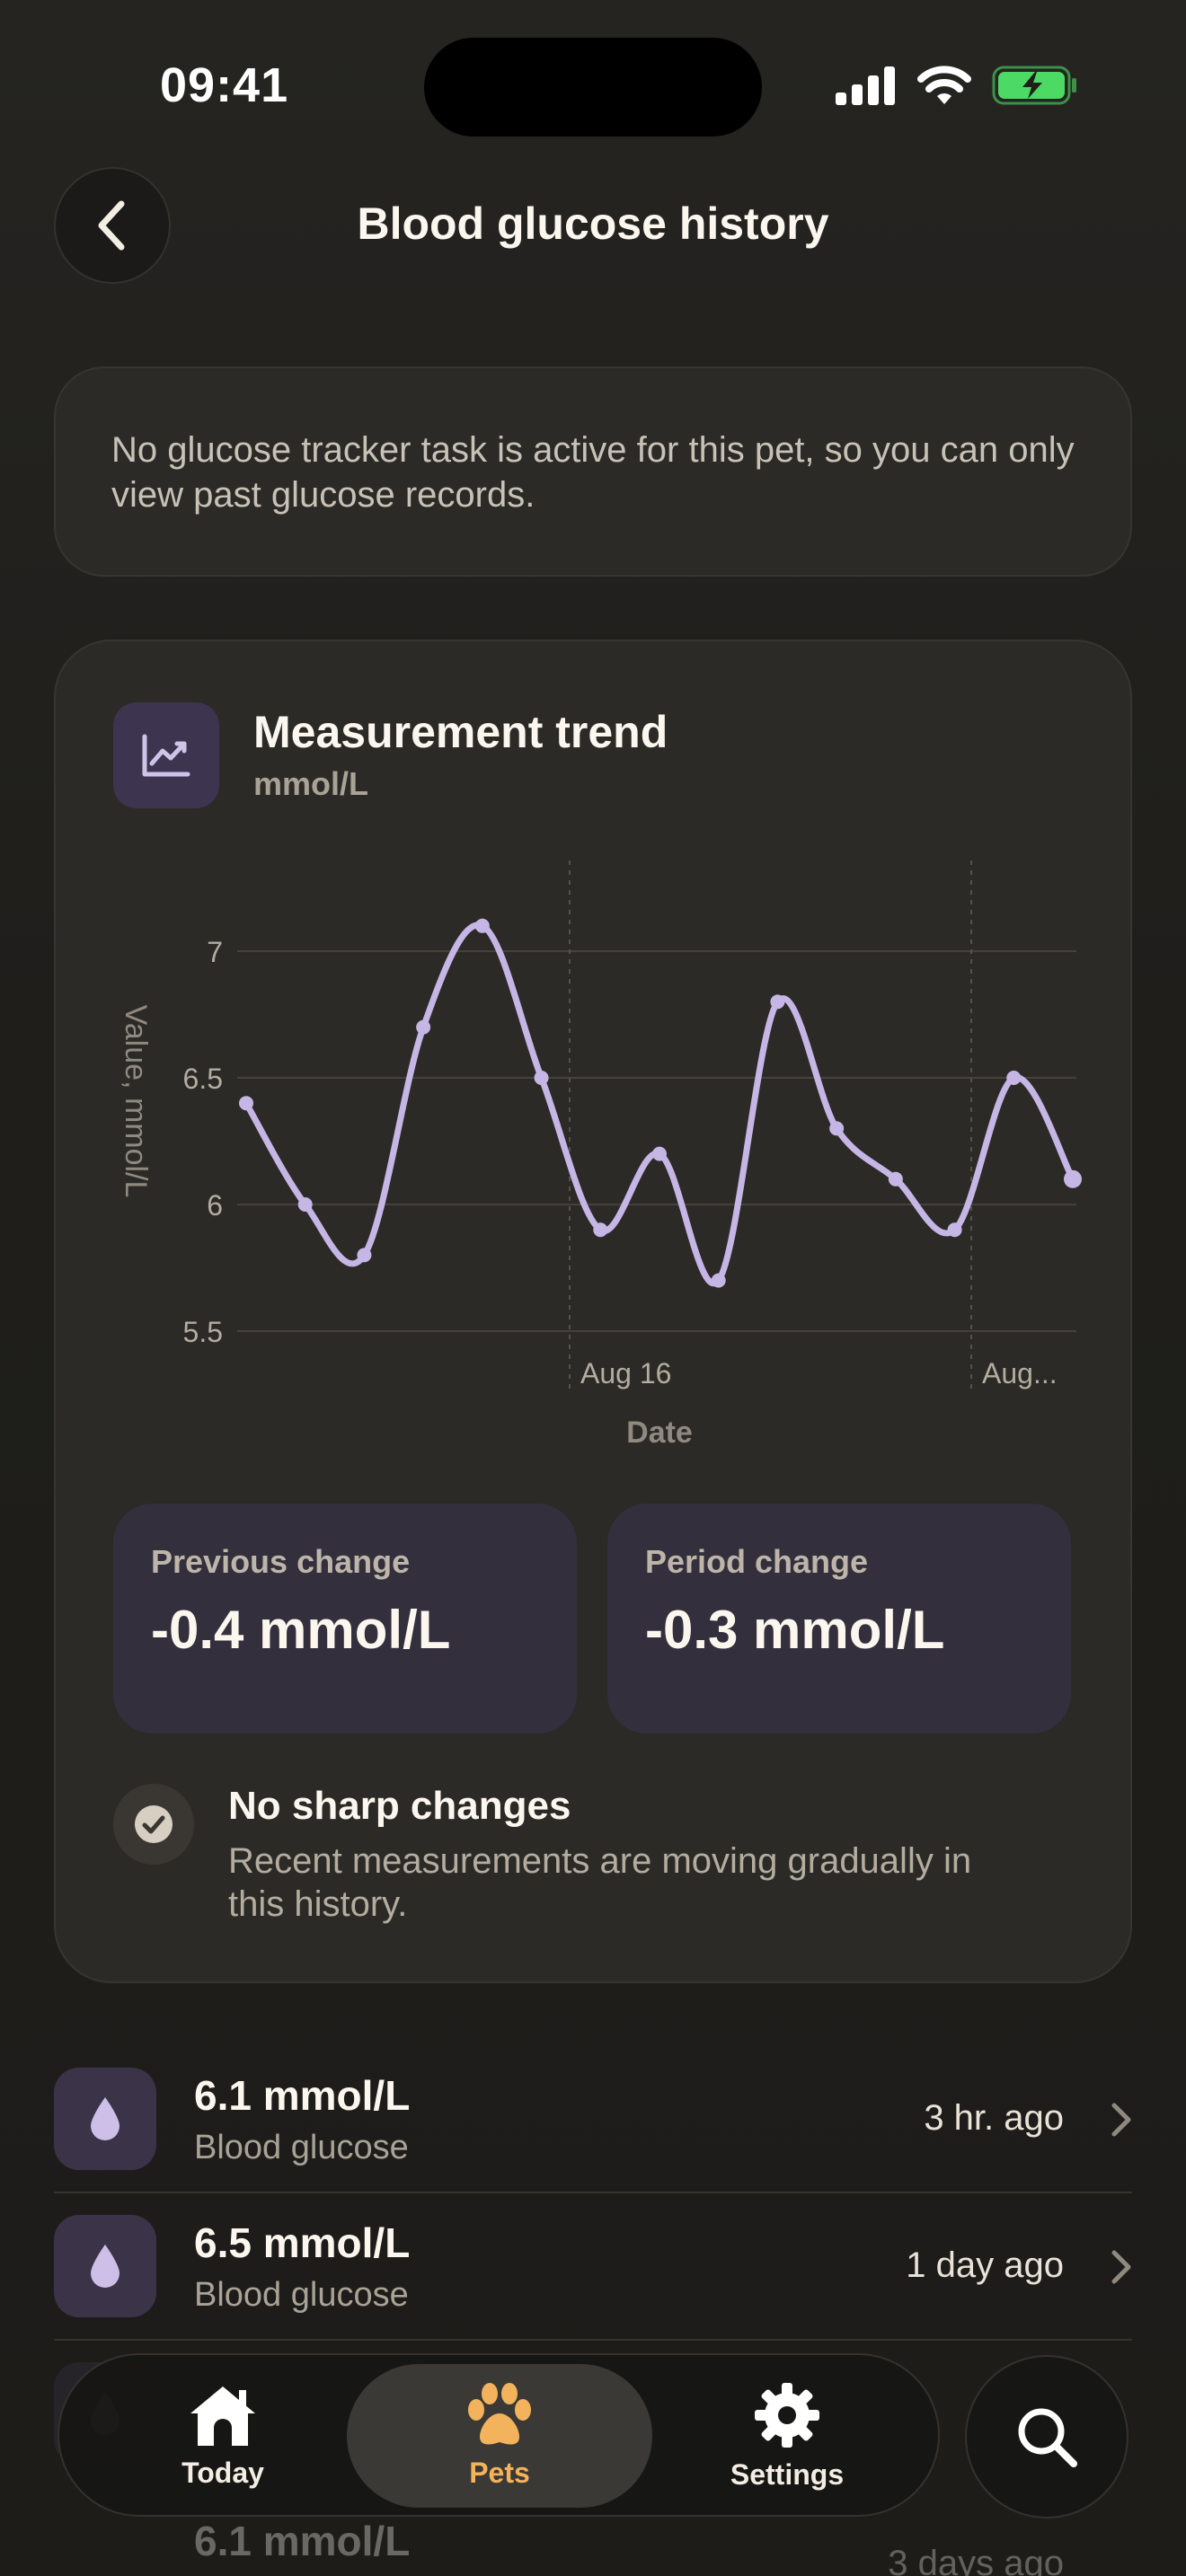 This screenshot has height=2576, width=1186. Describe the element at coordinates (865, 85) in the screenshot. I see `cellular-signal-icon` at that location.